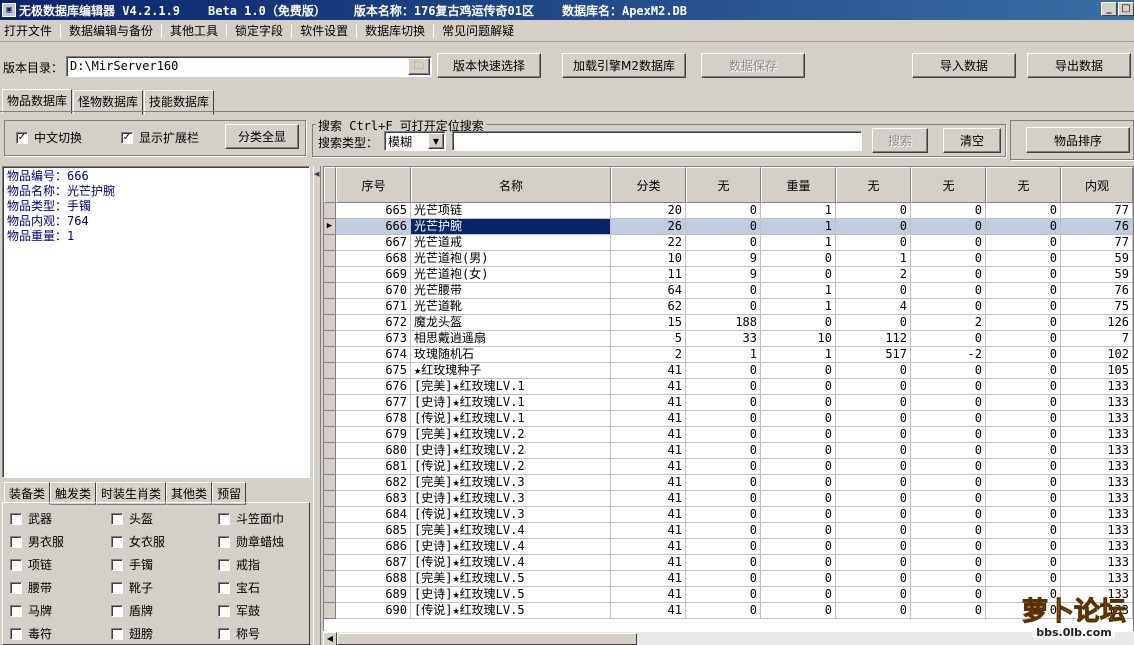  What do you see at coordinates (511, 259) in the screenshot?
I see `table-cell: 光芒道袍(男)` at bounding box center [511, 259].